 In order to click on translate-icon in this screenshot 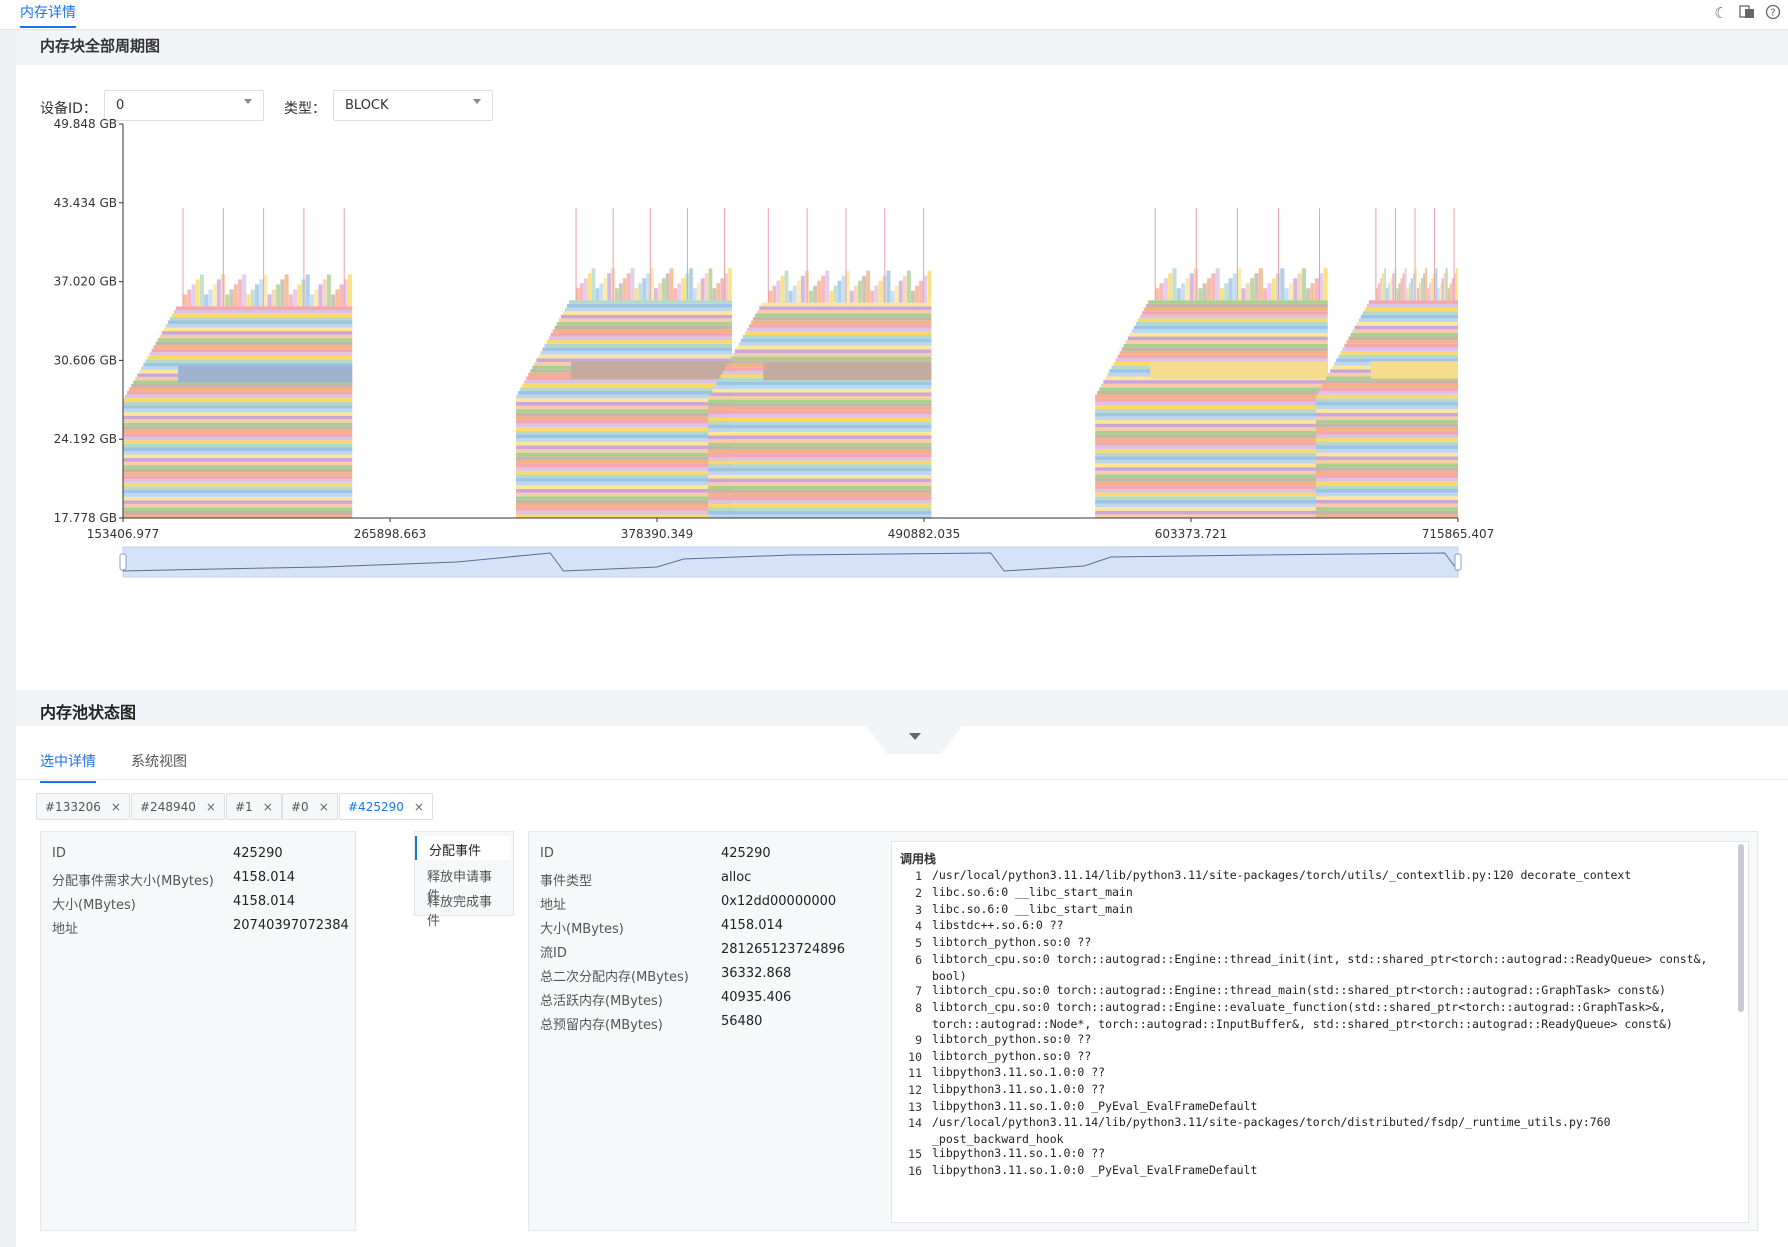, I will do `click(1747, 13)`.